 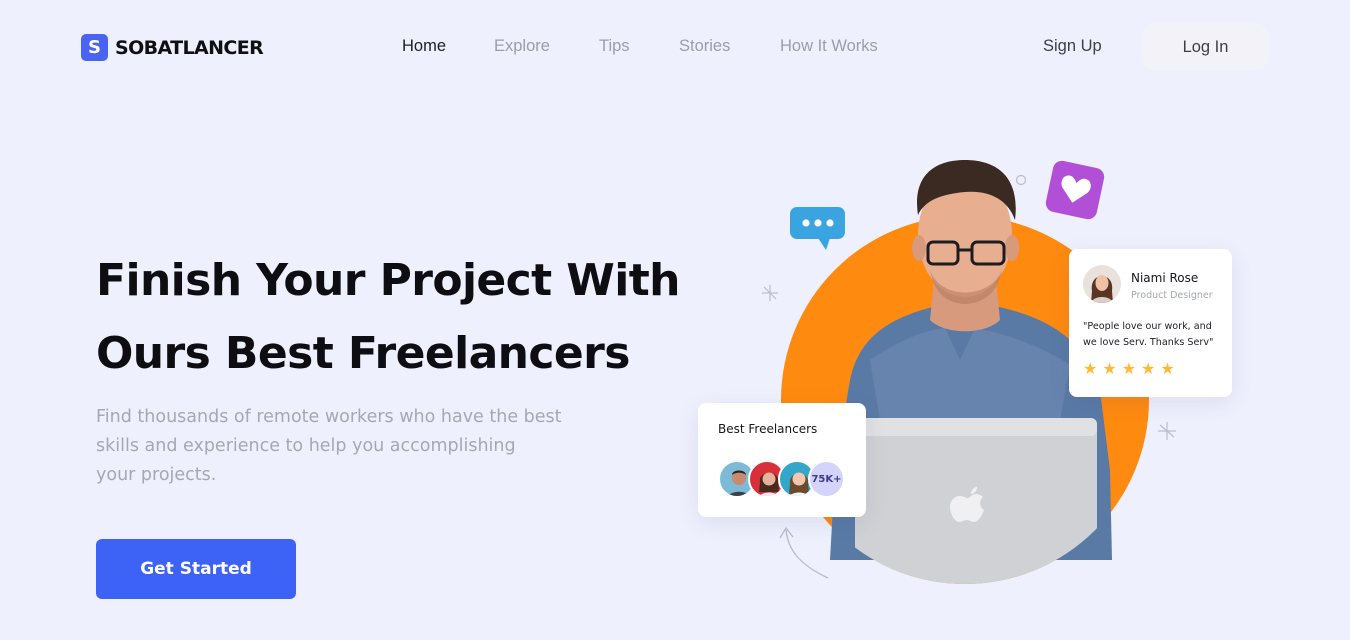 What do you see at coordinates (424, 46) in the screenshot?
I see `nav-item-home: Home` at bounding box center [424, 46].